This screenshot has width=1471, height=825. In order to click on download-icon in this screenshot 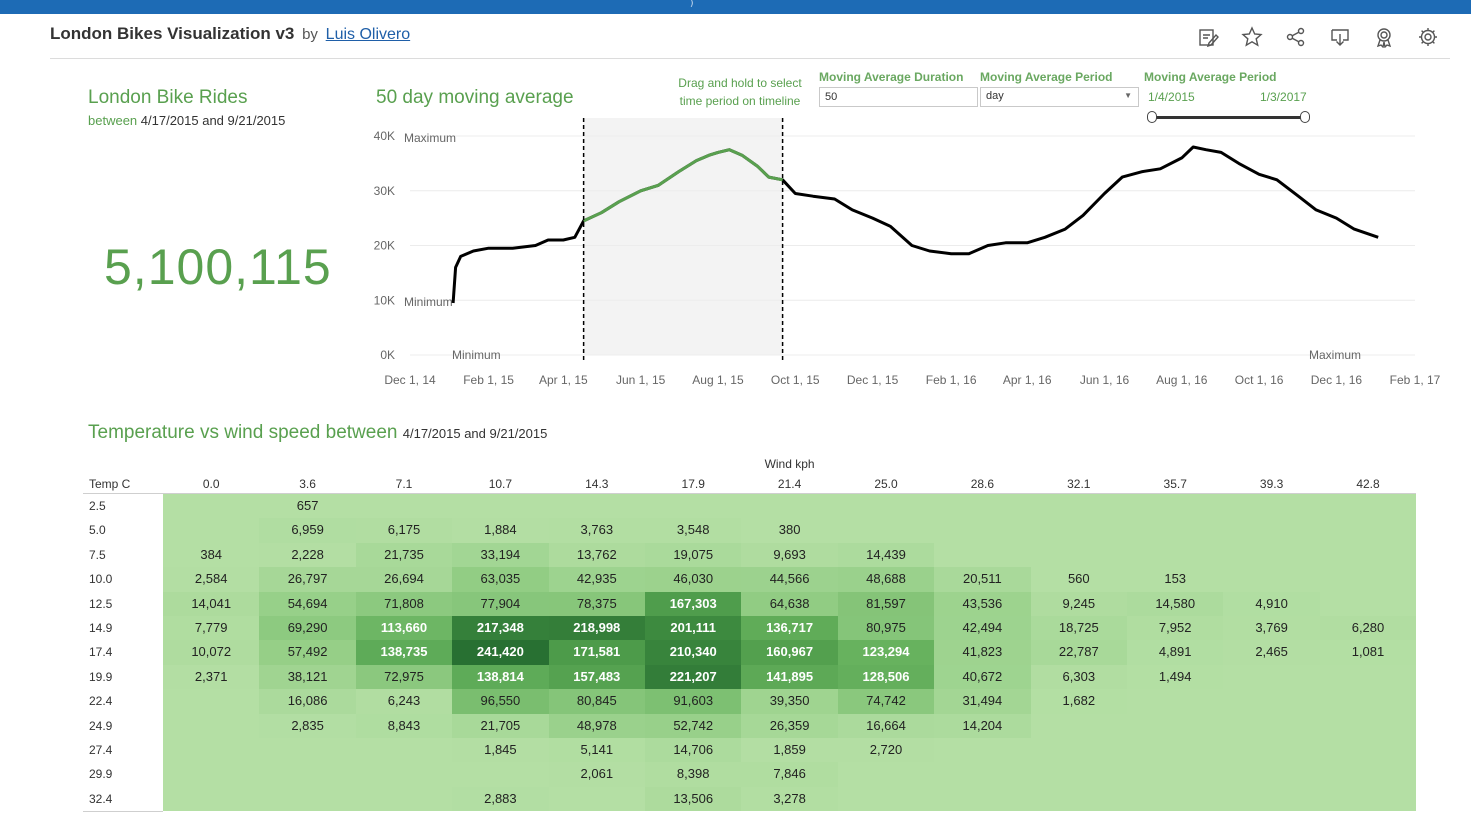, I will do `click(1340, 37)`.